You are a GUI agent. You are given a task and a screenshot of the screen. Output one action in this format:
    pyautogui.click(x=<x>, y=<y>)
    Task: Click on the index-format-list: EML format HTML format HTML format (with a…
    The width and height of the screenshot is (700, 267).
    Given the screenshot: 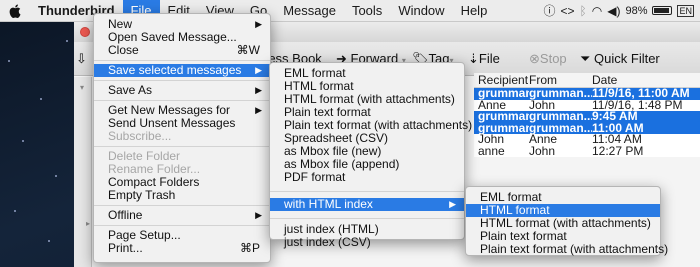 What is the action you would take?
    pyautogui.click(x=567, y=223)
    